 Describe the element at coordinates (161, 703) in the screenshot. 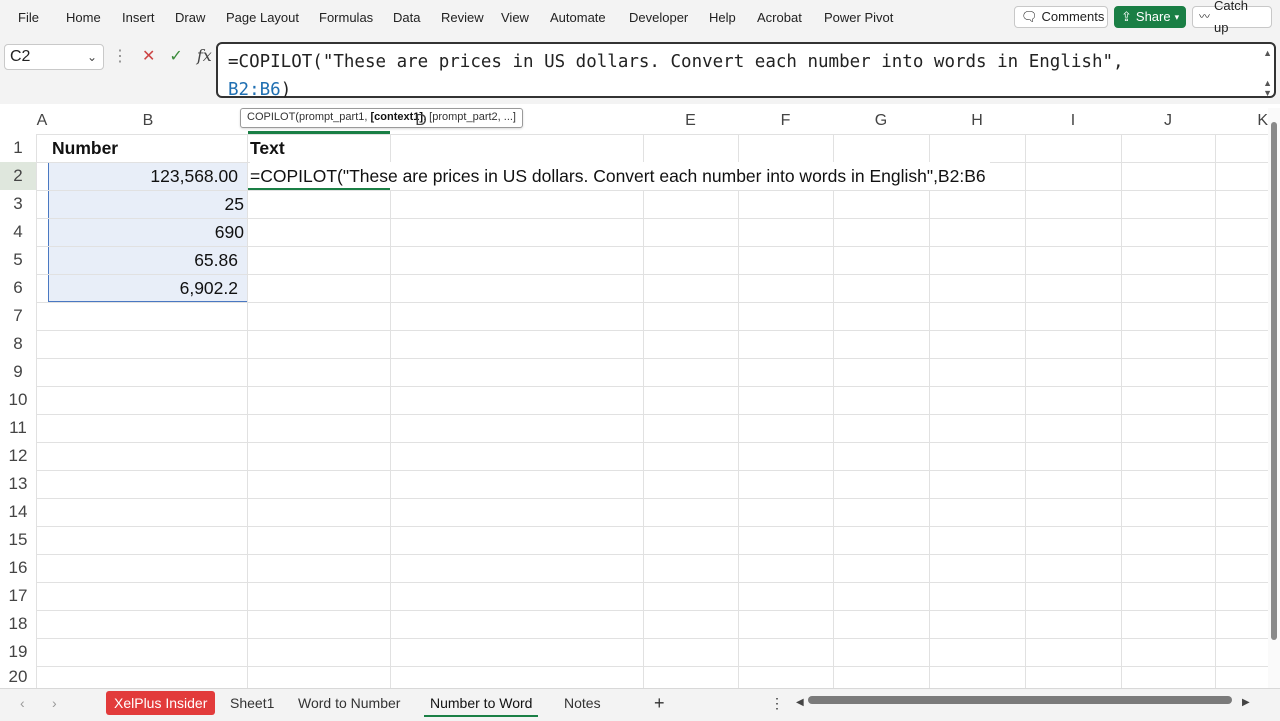

I see `sheet-tab-xelplus-insider: XelPlus Insider` at that location.